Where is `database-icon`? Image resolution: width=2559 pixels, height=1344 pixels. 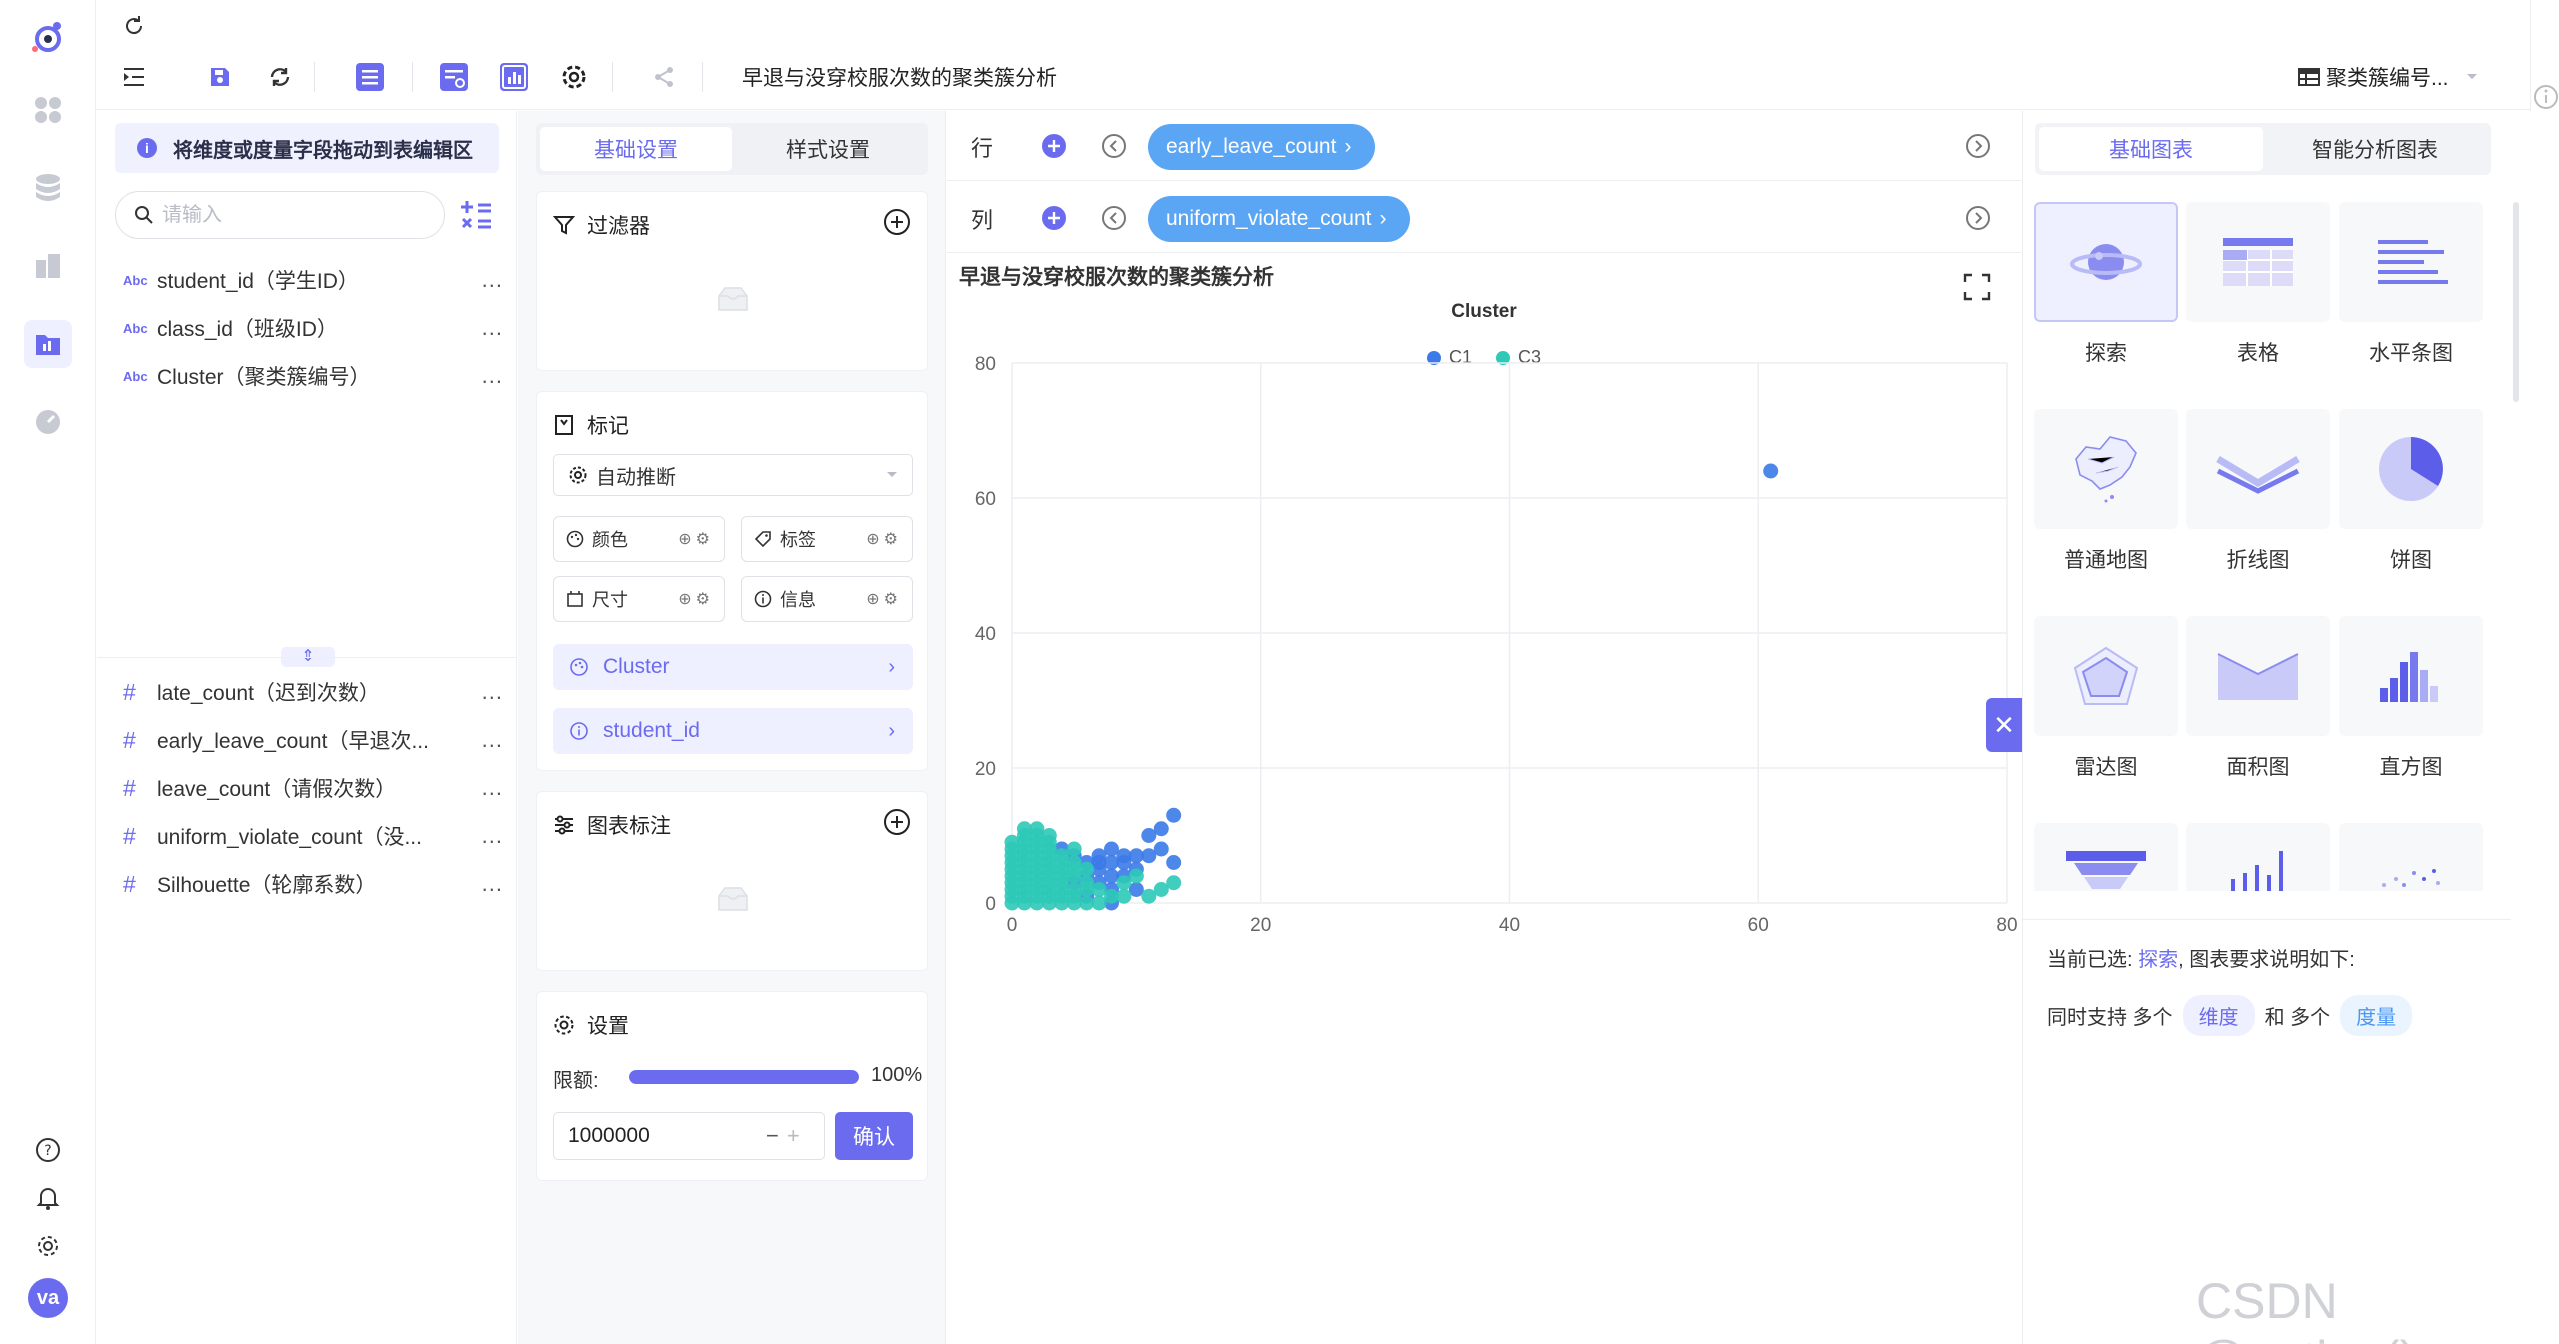
database-icon is located at coordinates (48, 188).